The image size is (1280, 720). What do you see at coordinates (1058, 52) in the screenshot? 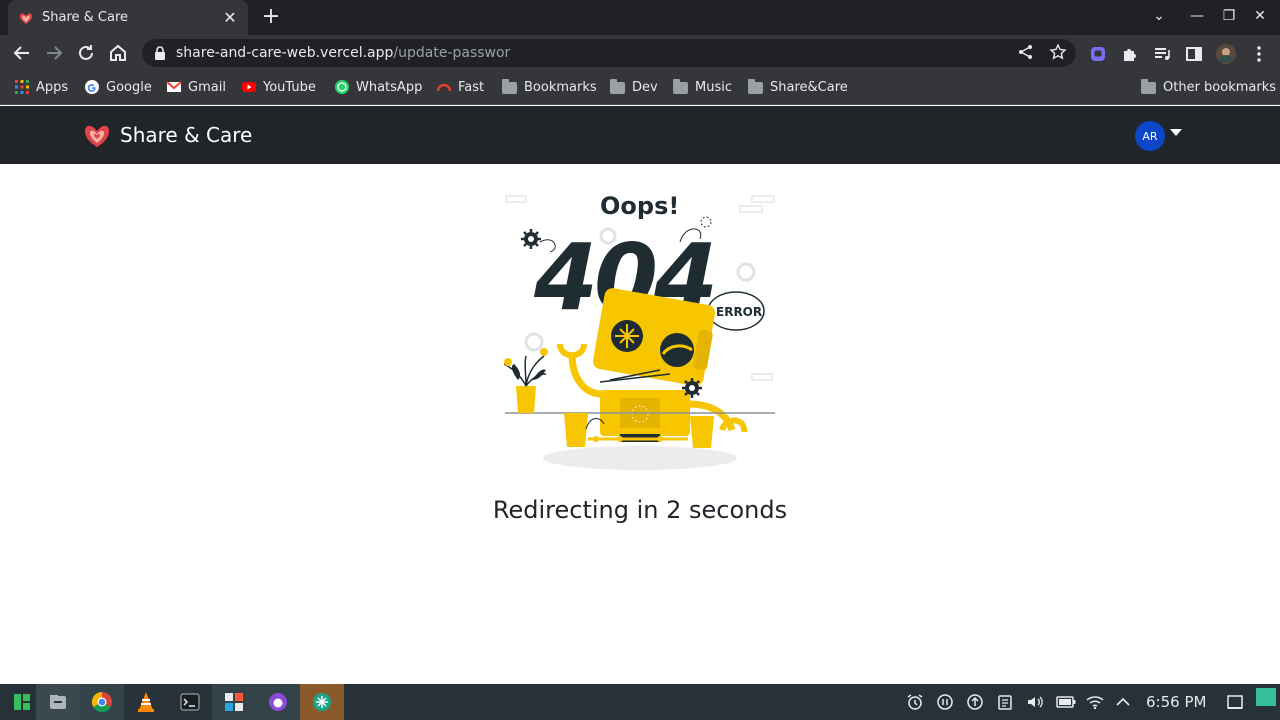
I see `bookmark-star-icon` at bounding box center [1058, 52].